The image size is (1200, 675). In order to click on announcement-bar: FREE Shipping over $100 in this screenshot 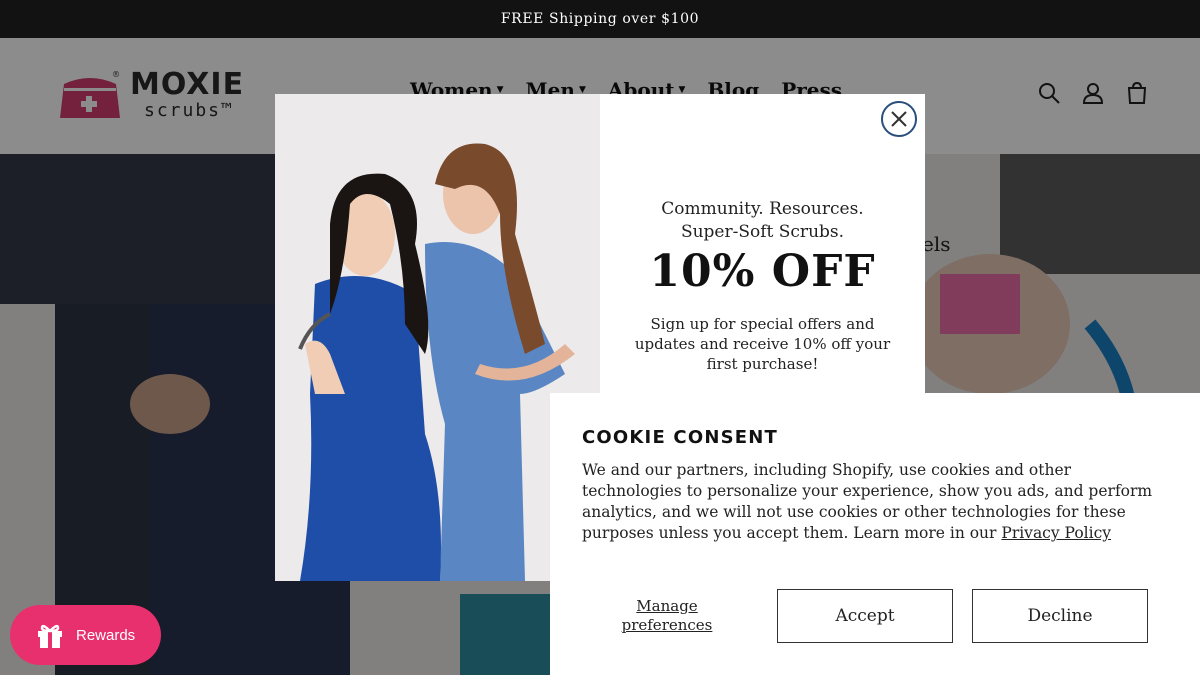, I will do `click(600, 19)`.